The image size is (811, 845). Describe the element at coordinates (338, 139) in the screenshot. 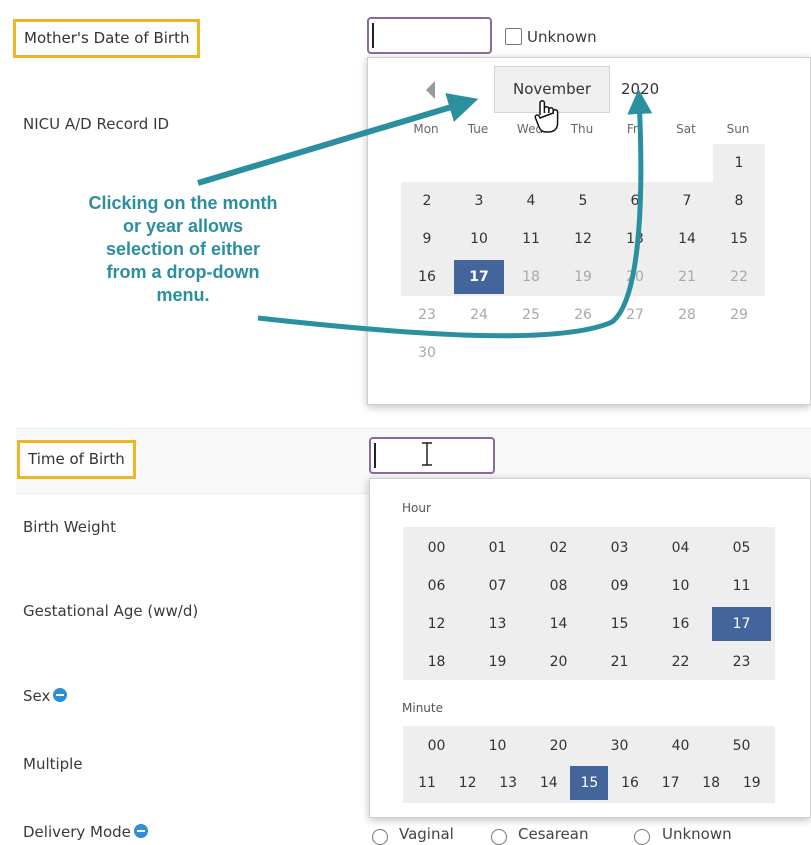

I see `arrow-to-month` at that location.